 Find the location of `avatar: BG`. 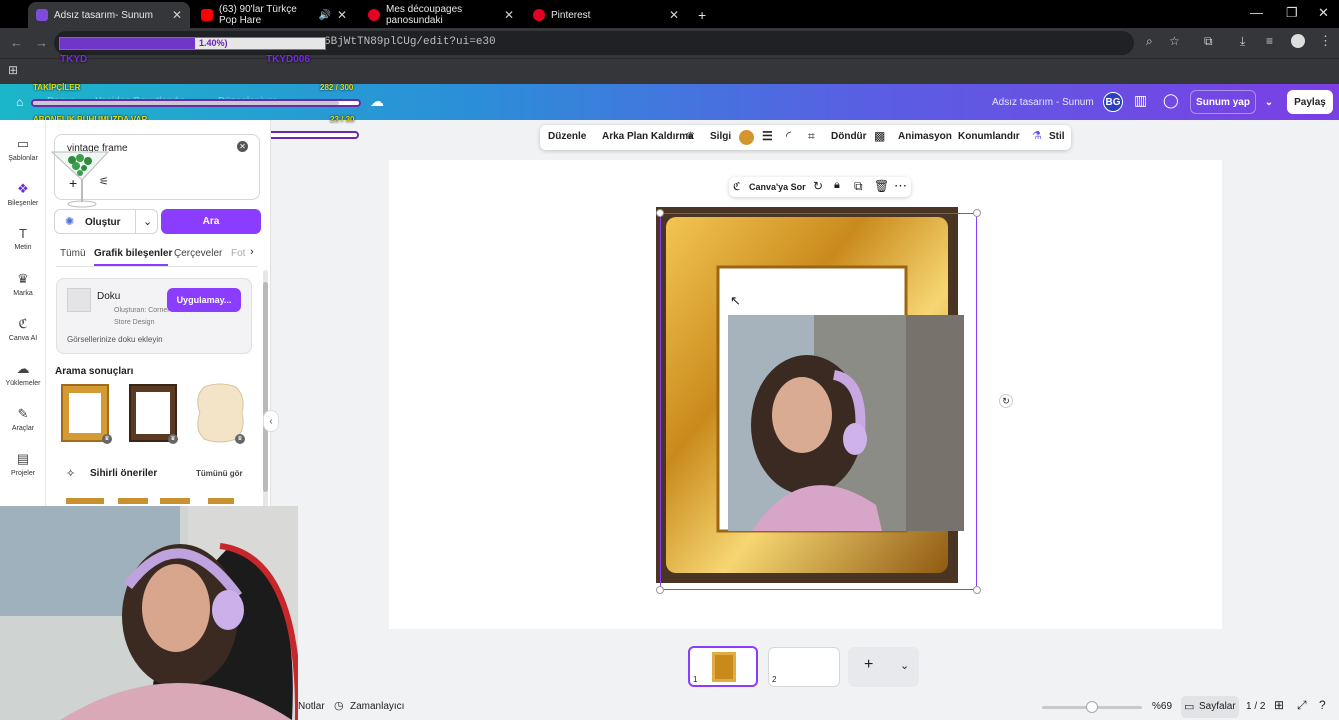

avatar: BG is located at coordinates (1113, 102).